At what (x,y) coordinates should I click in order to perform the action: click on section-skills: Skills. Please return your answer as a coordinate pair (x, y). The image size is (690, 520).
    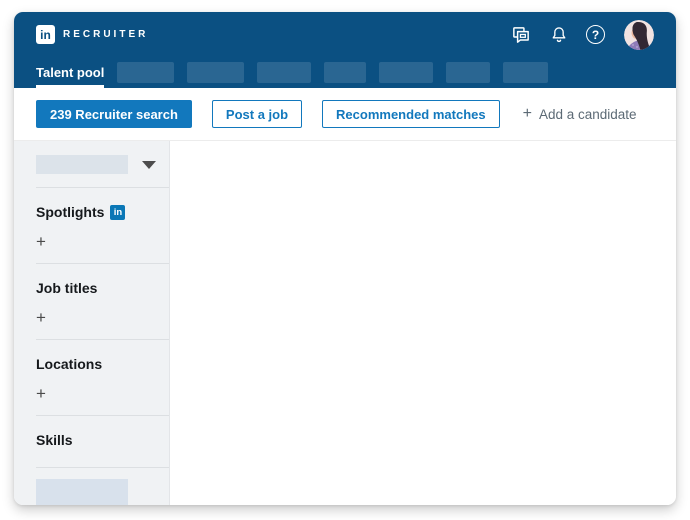
    Looking at the image, I should click on (102, 440).